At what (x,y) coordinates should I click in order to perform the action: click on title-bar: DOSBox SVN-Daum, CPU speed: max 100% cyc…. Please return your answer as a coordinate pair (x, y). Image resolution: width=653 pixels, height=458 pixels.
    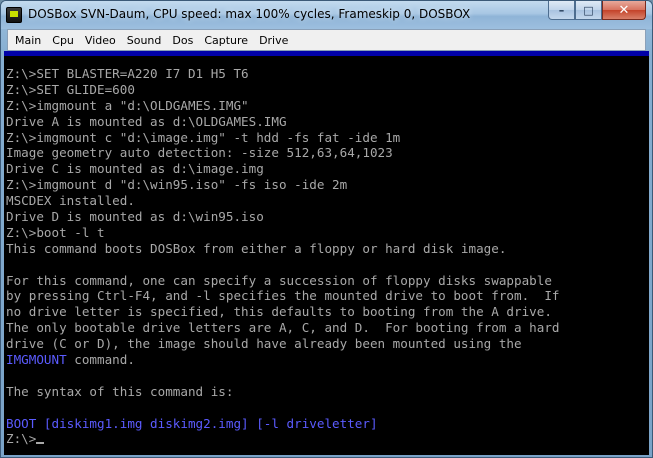
    Looking at the image, I should click on (326, 15).